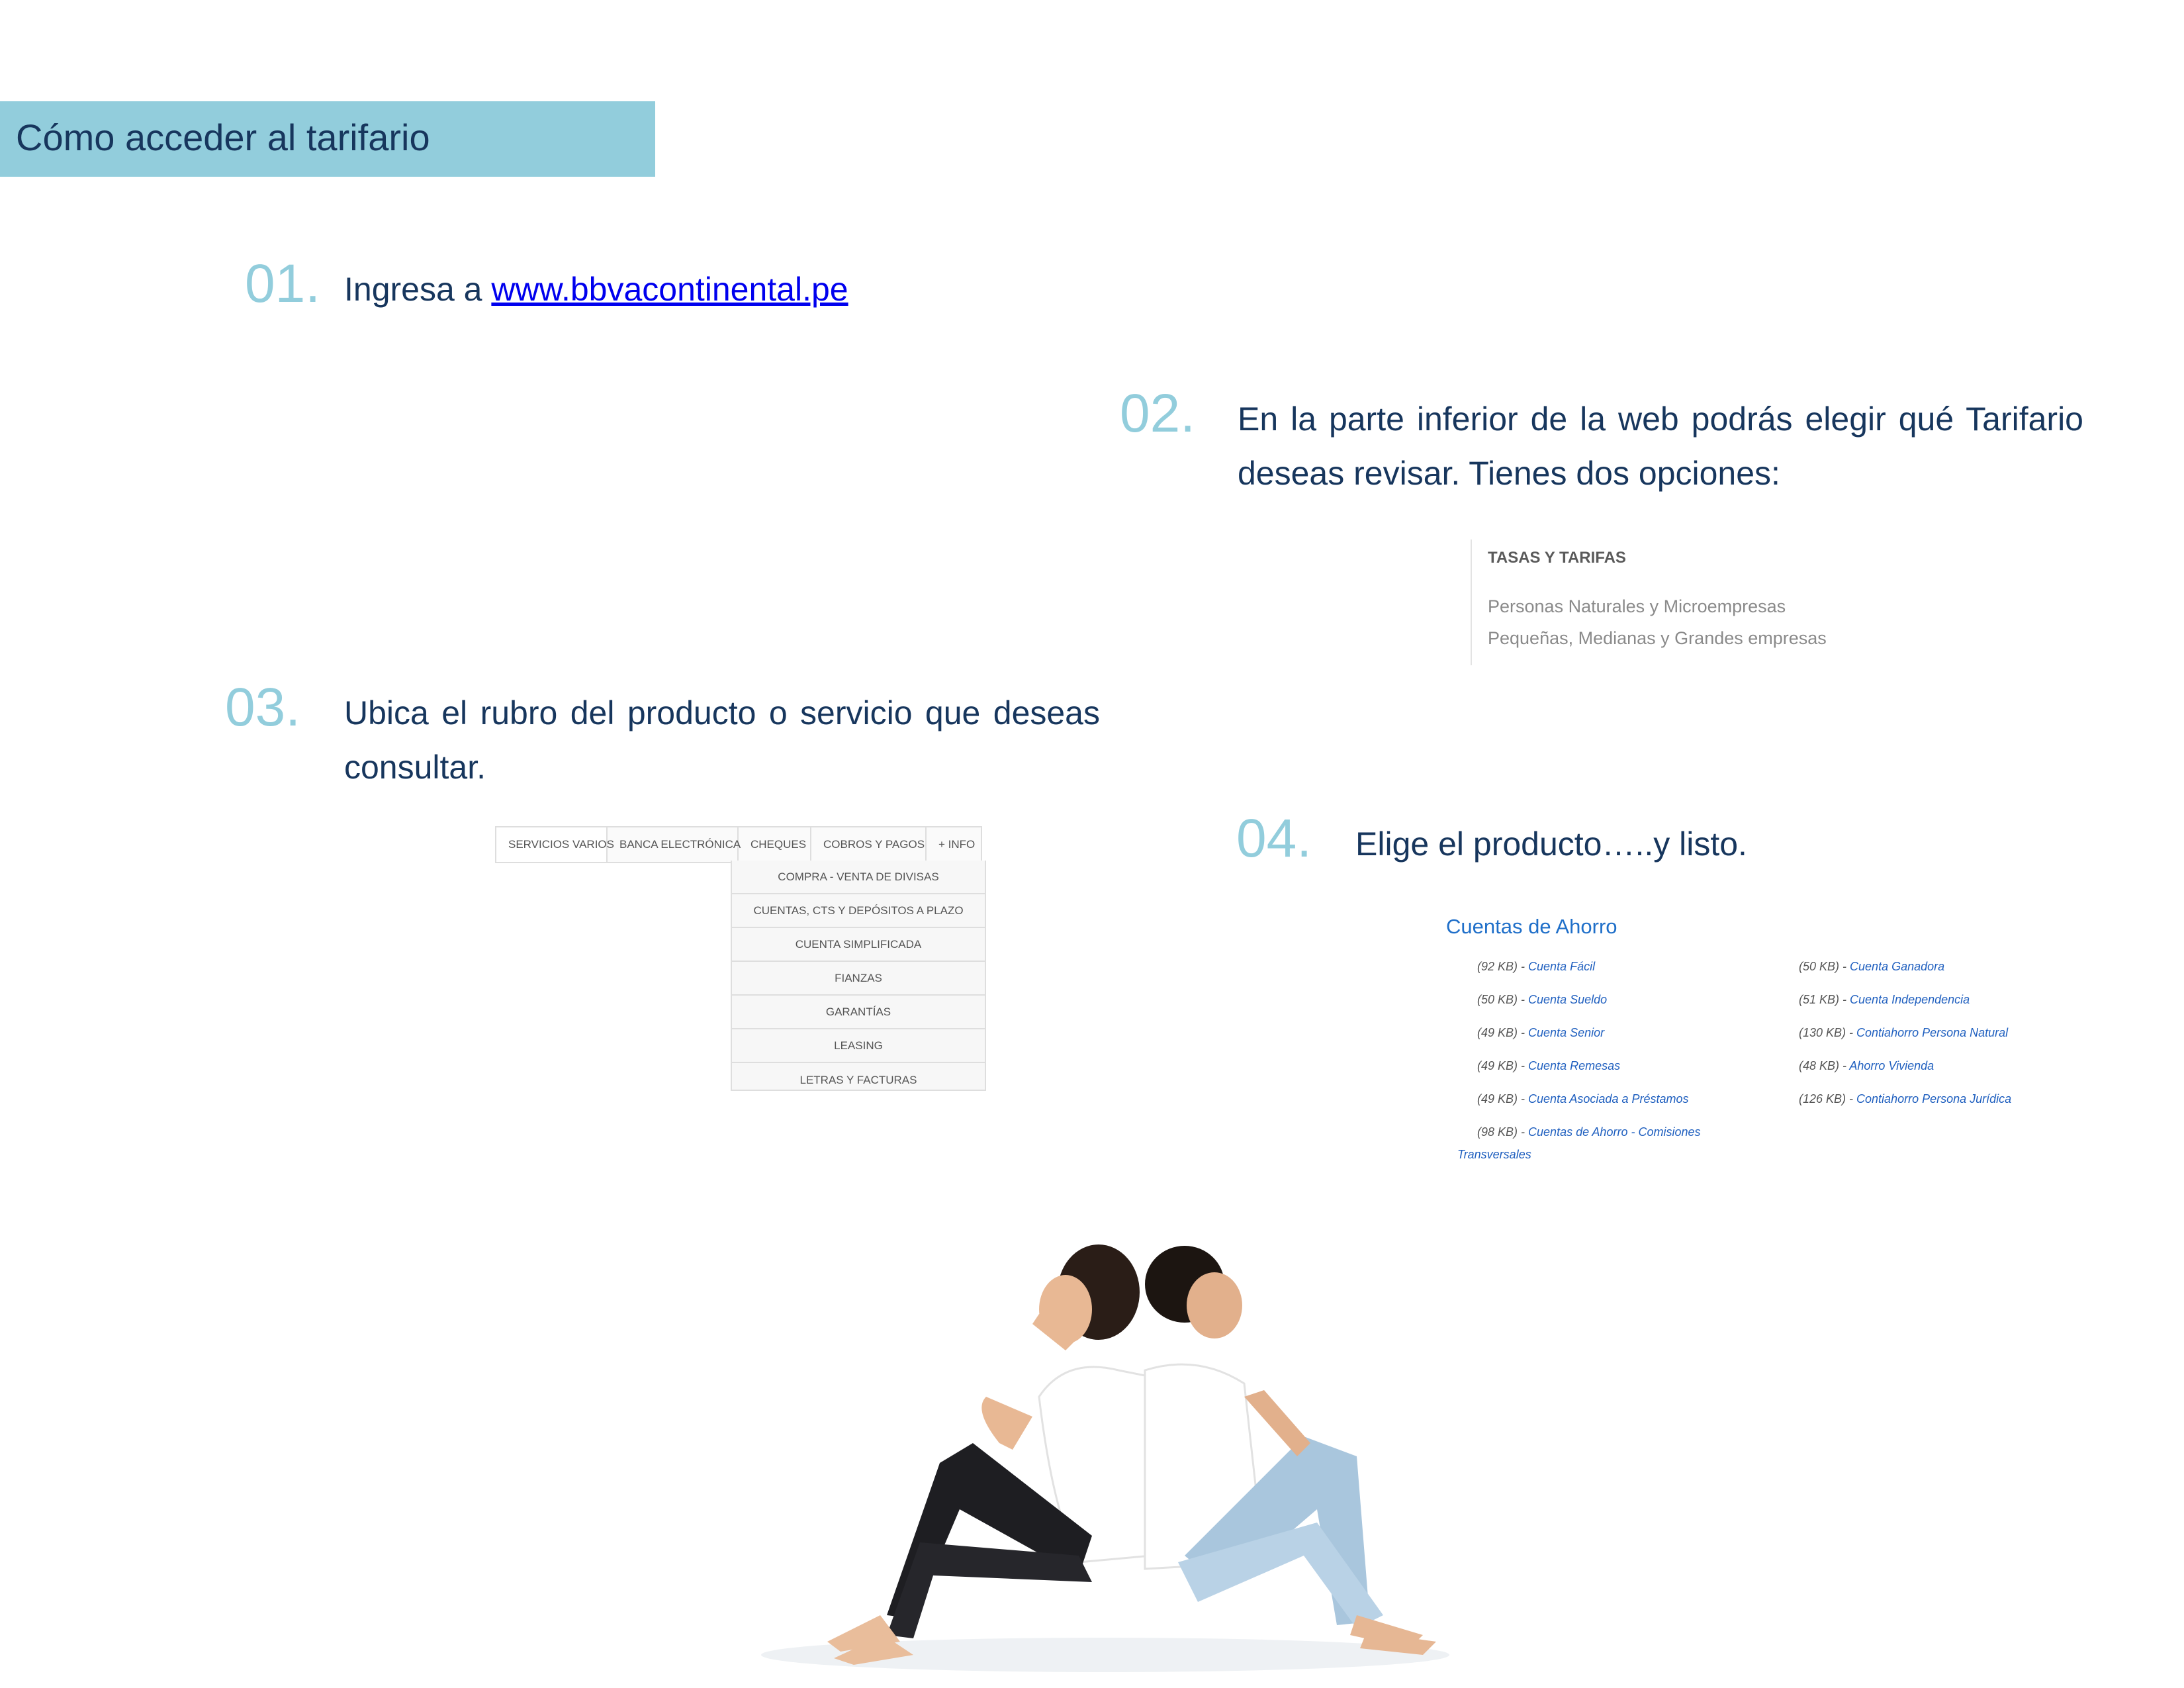 This screenshot has width=2184, height=1688. Describe the element at coordinates (1494, 1154) in the screenshot. I see `savings-link-item-continued: Transversales` at that location.